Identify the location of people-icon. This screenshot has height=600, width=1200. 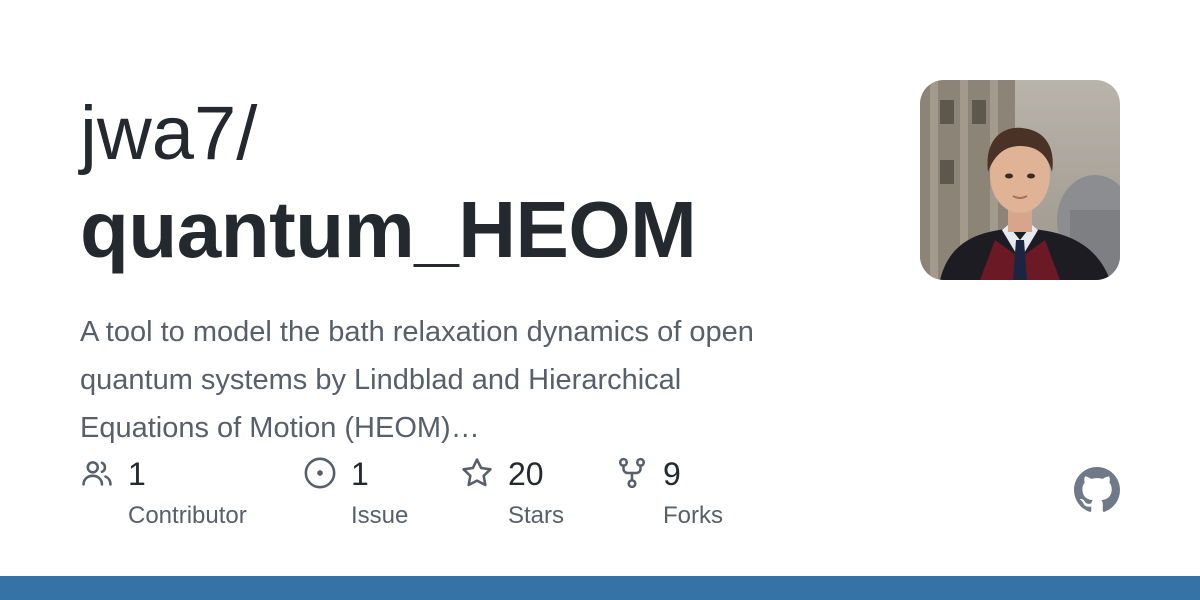
(97, 473).